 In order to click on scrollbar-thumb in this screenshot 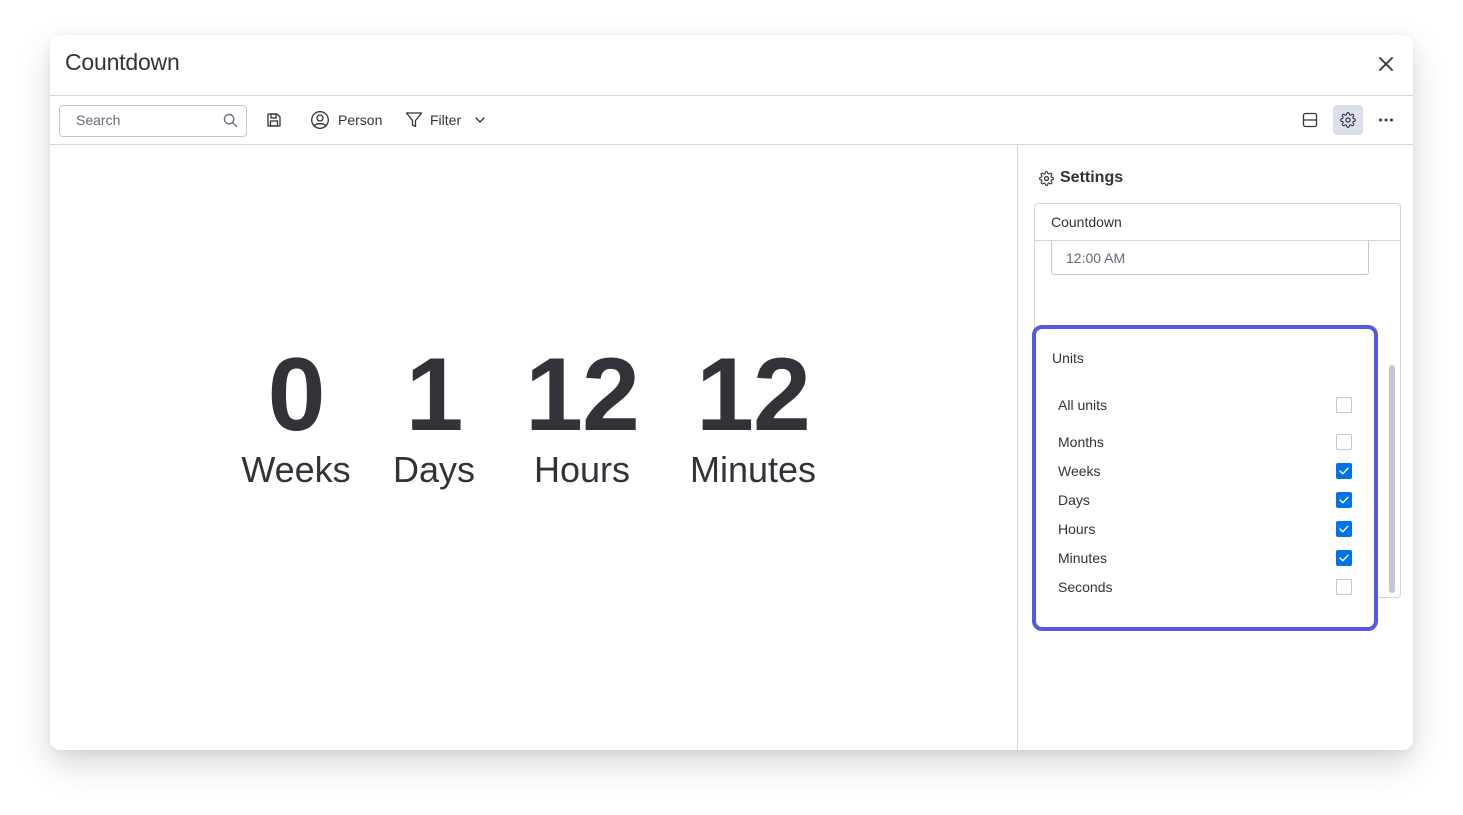, I will do `click(1392, 479)`.